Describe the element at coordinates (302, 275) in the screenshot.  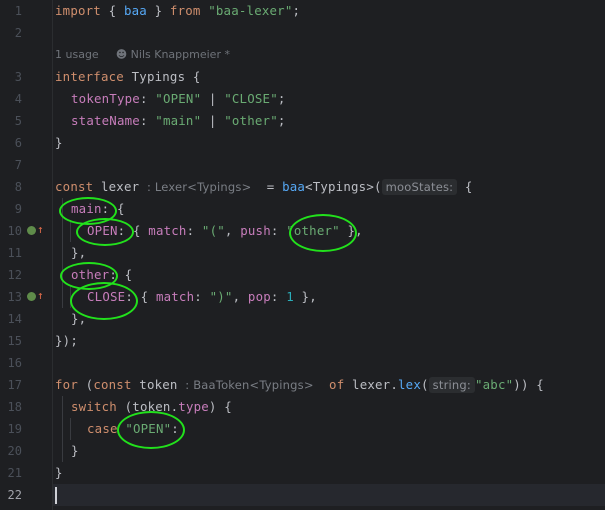
I see `code-line-12: 12 other: {` at that location.